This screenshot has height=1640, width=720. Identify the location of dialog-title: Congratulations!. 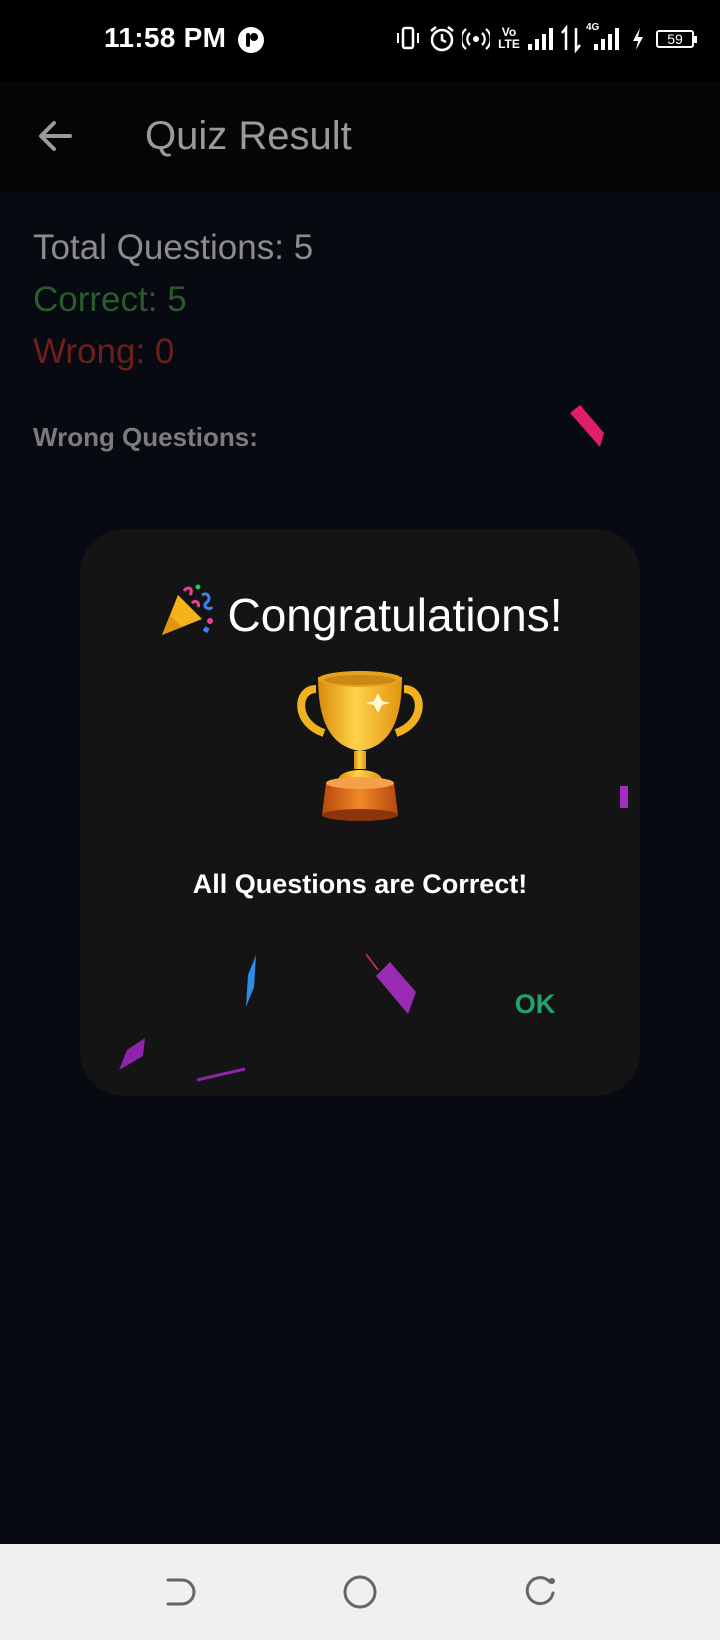
(360, 613).